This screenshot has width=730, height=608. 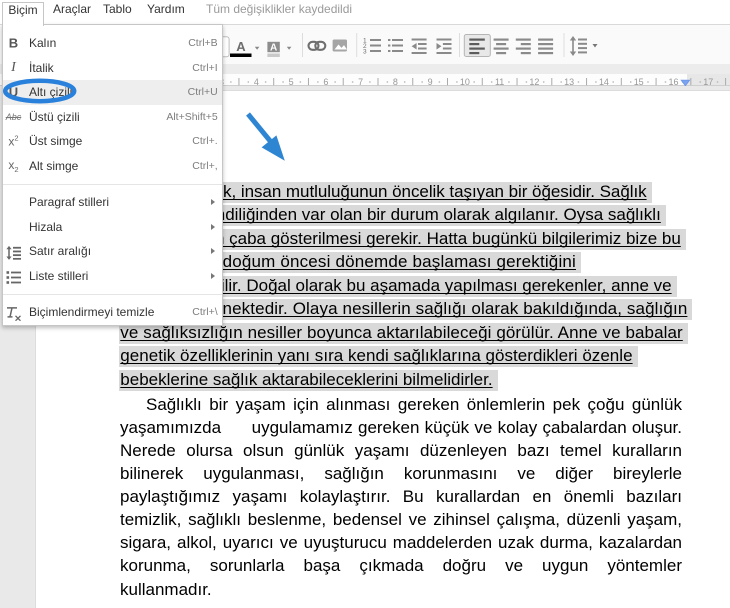 I want to click on svg-text: 3, so click(x=365, y=52).